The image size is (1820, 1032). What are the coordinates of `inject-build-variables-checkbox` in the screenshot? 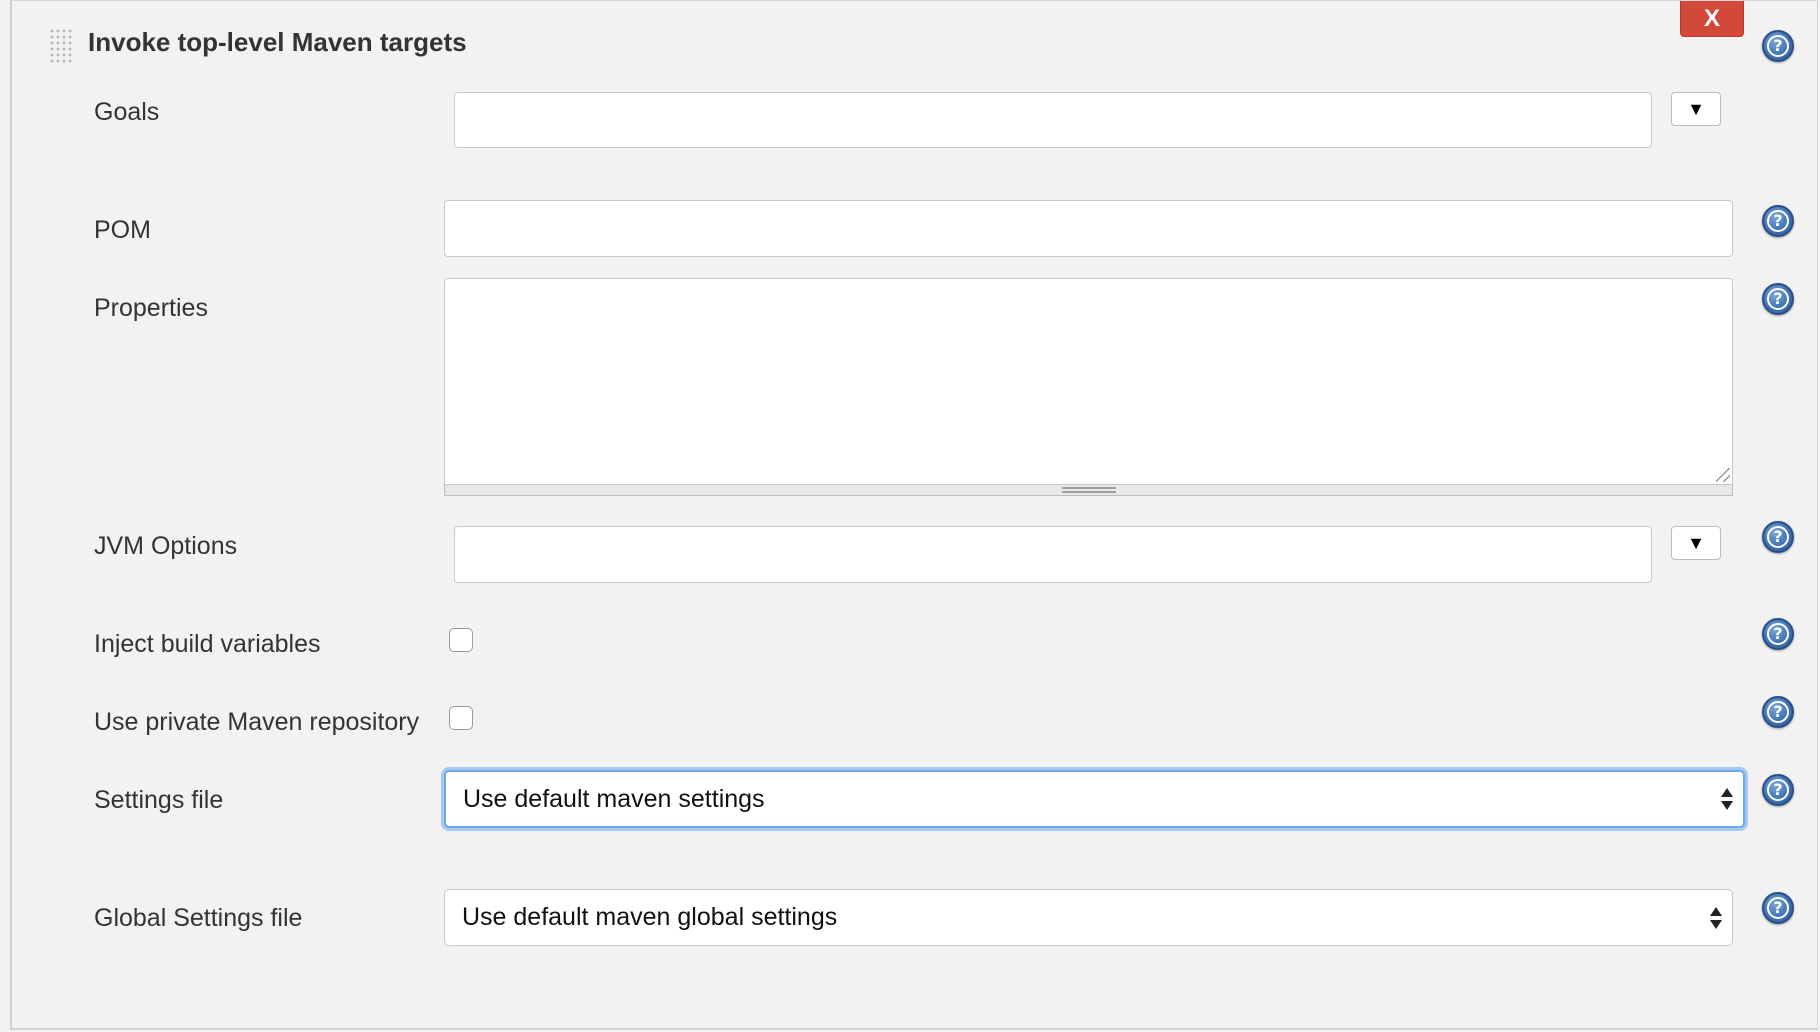 It's located at (461, 640).